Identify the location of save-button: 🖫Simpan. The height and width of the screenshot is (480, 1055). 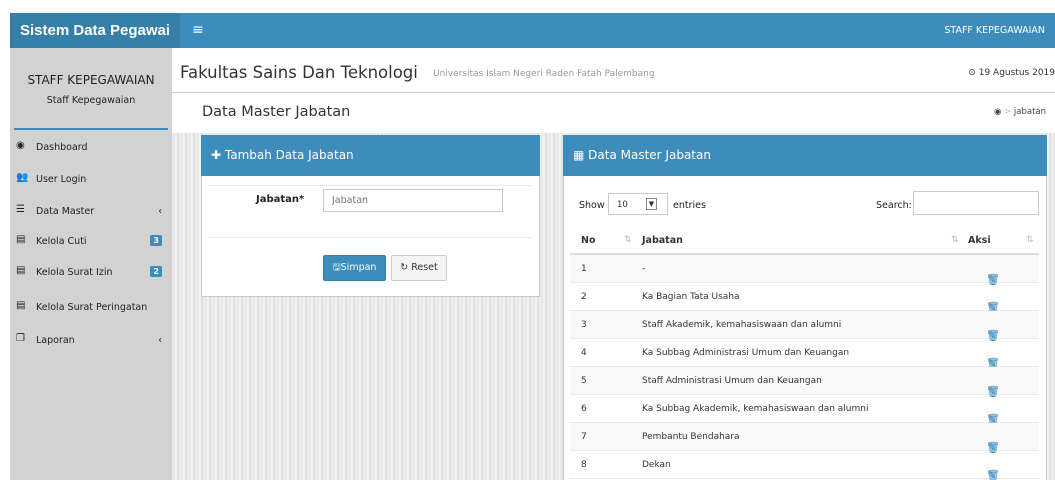
(354, 268).